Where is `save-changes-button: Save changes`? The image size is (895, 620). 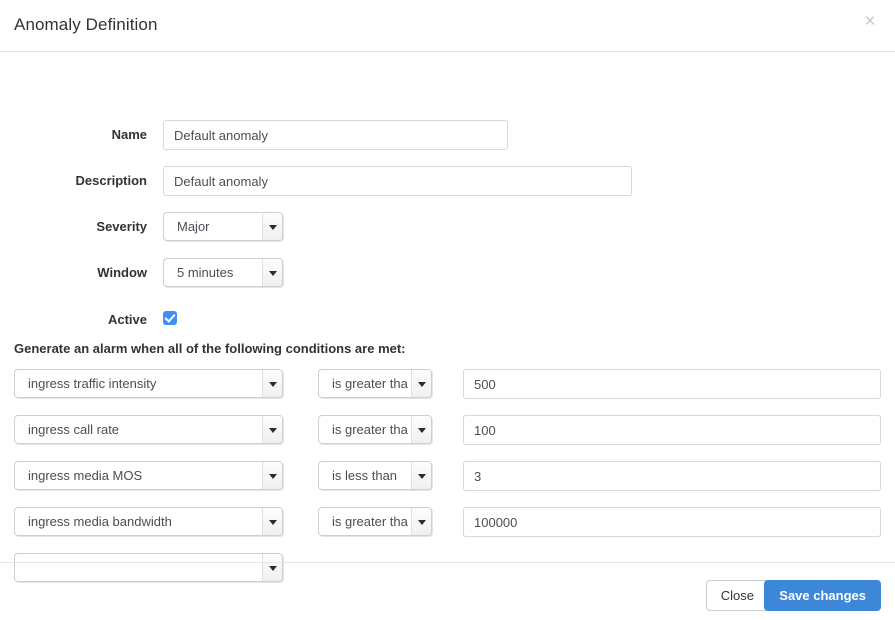 save-changes-button: Save changes is located at coordinates (822, 595).